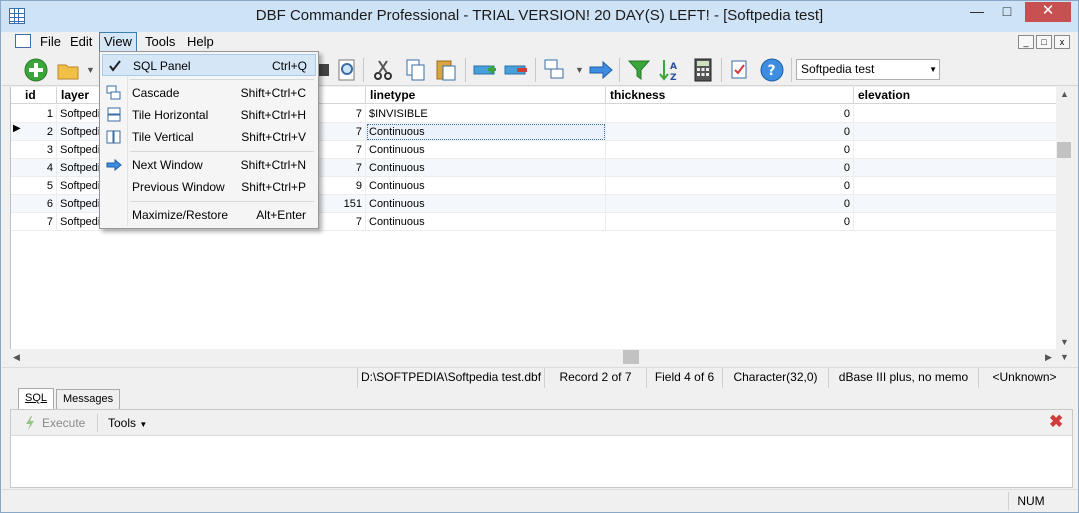 The image size is (1079, 513). I want to click on vertical-scrollbar: ▲ ▼, so click(1064, 218).